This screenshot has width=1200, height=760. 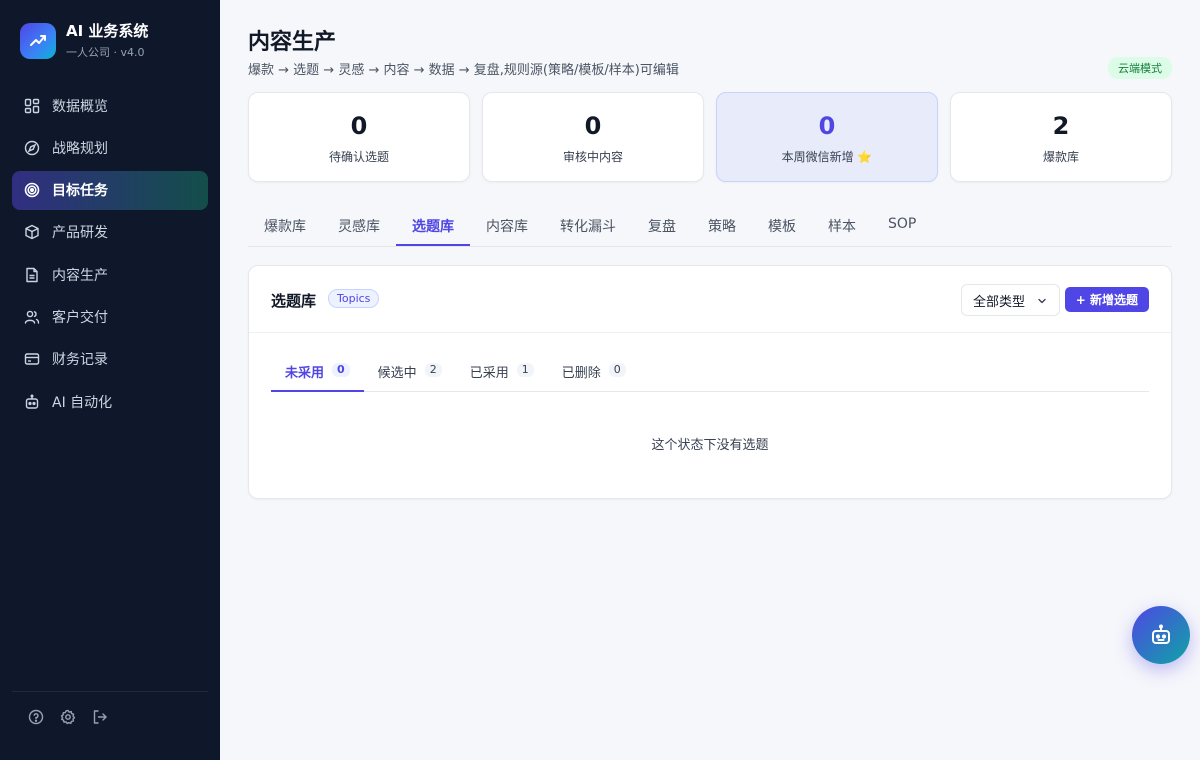 I want to click on document-icon, so click(x=32, y=274).